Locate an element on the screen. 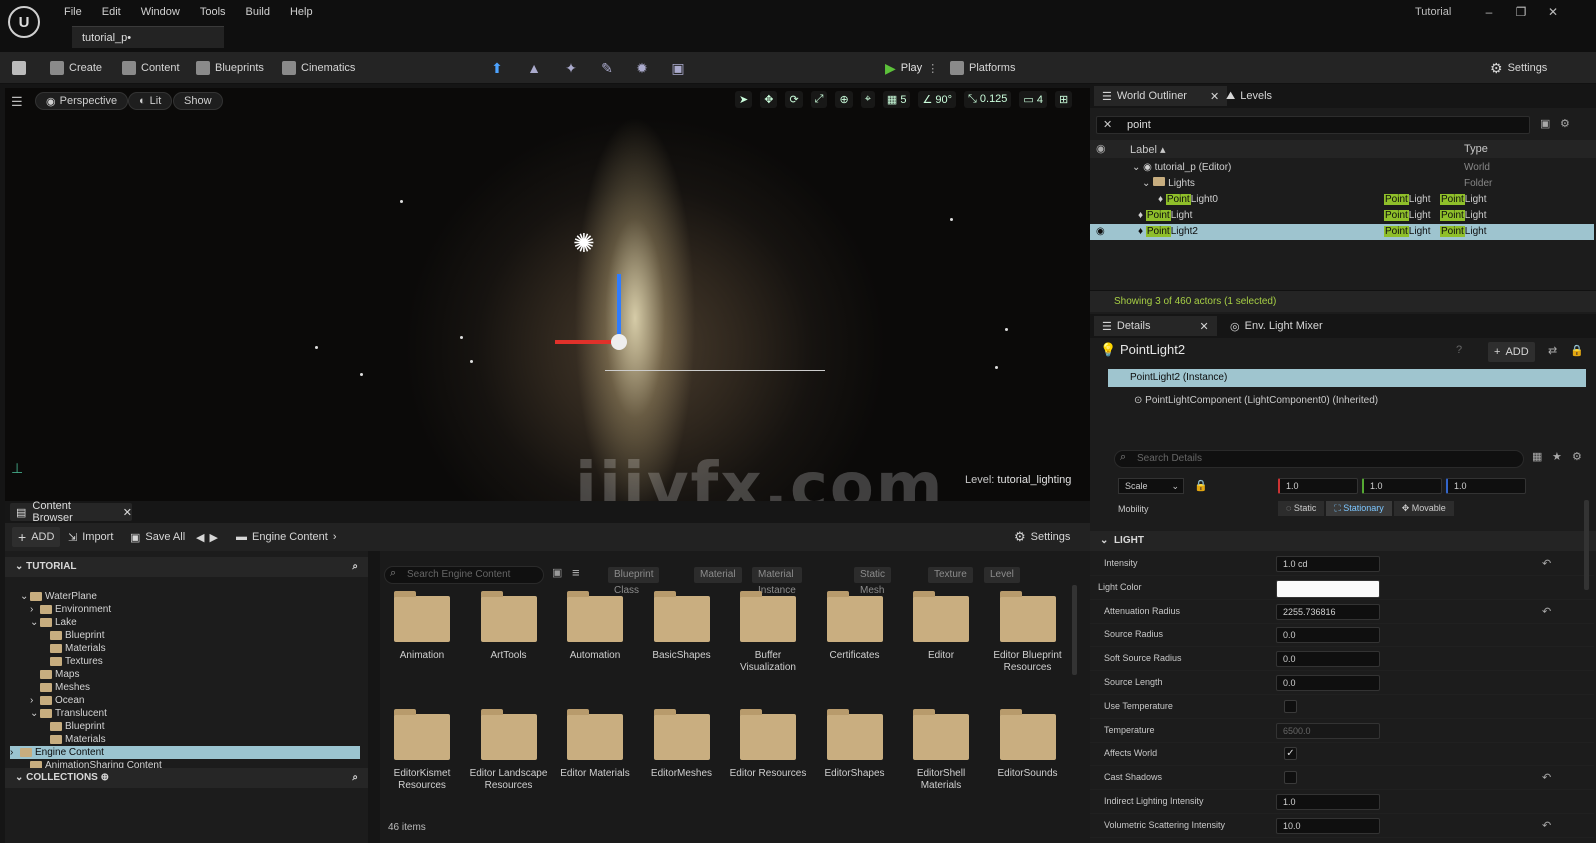 This screenshot has width=1596, height=843. show-button: Show is located at coordinates (198, 101).